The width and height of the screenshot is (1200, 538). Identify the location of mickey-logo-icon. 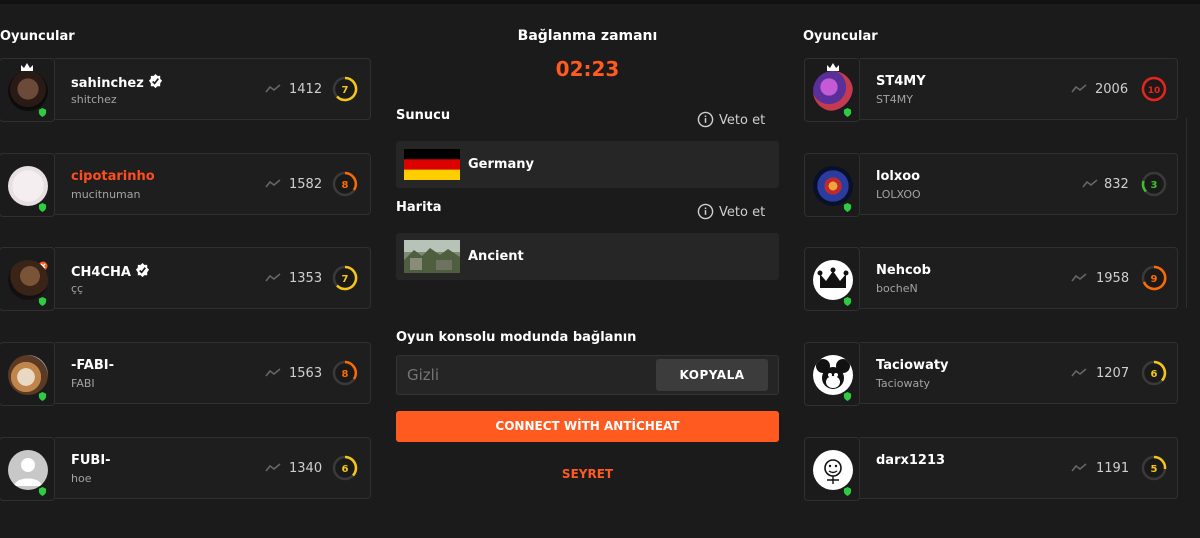
(833, 374).